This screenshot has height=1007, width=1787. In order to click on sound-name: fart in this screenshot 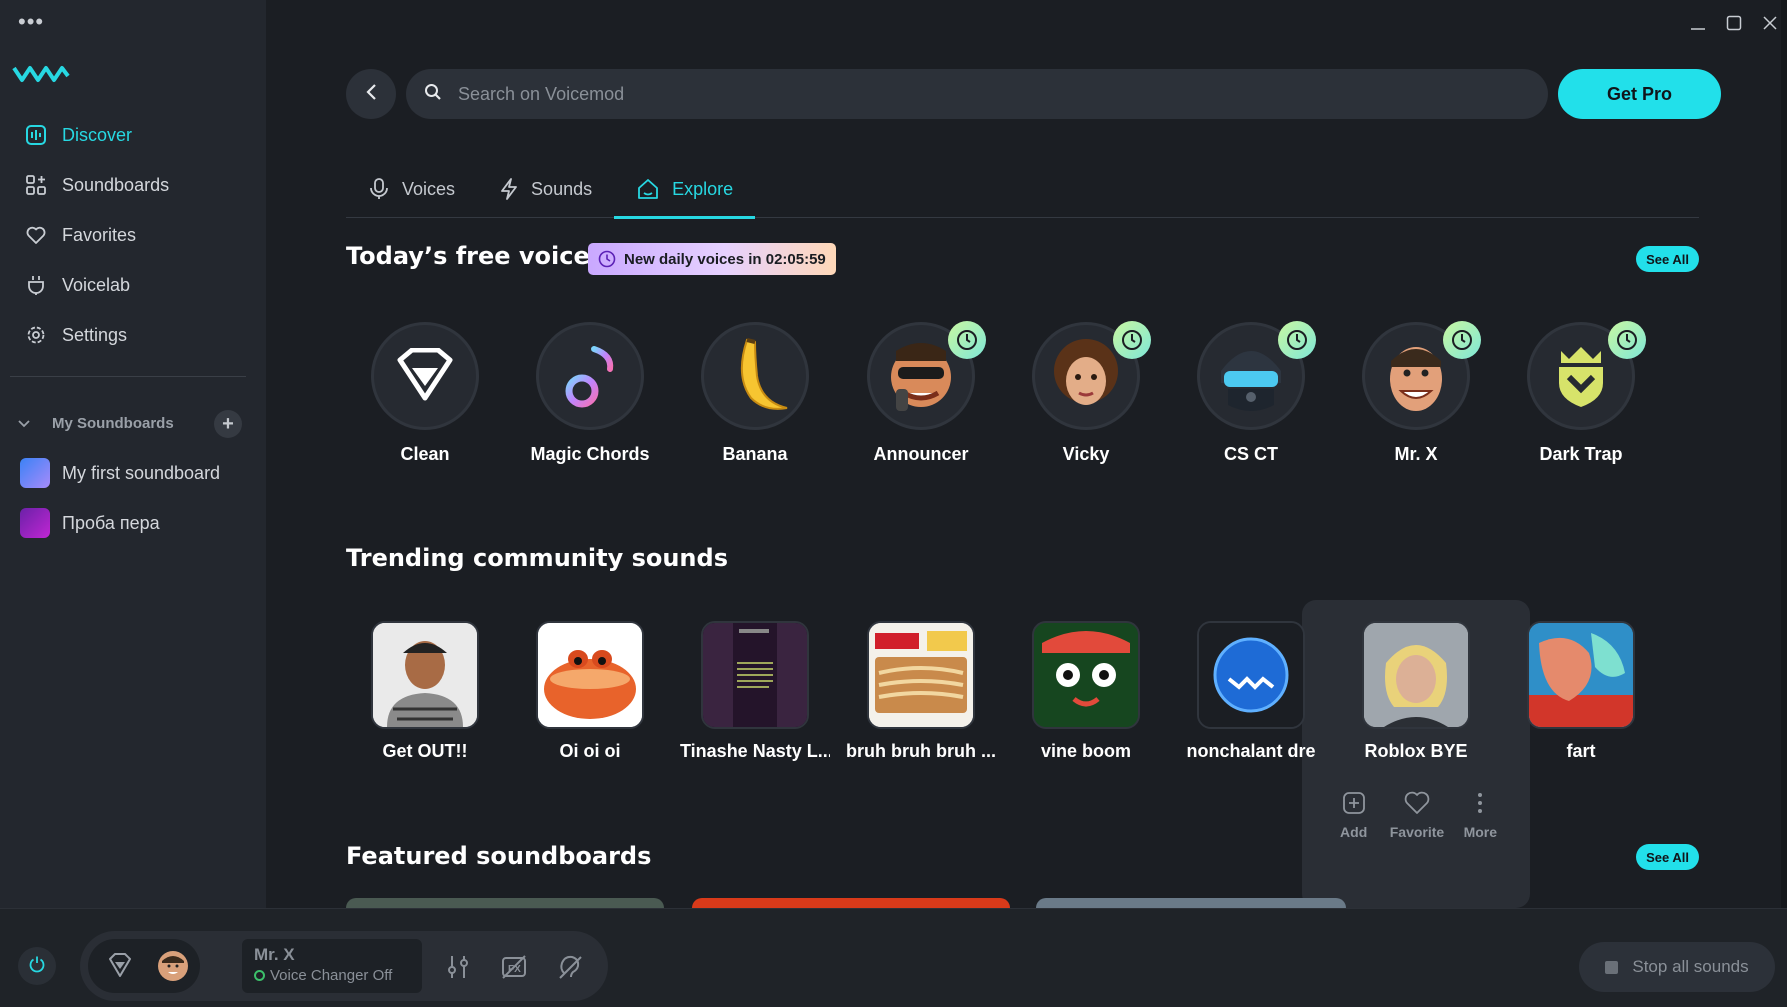, I will do `click(1581, 751)`.